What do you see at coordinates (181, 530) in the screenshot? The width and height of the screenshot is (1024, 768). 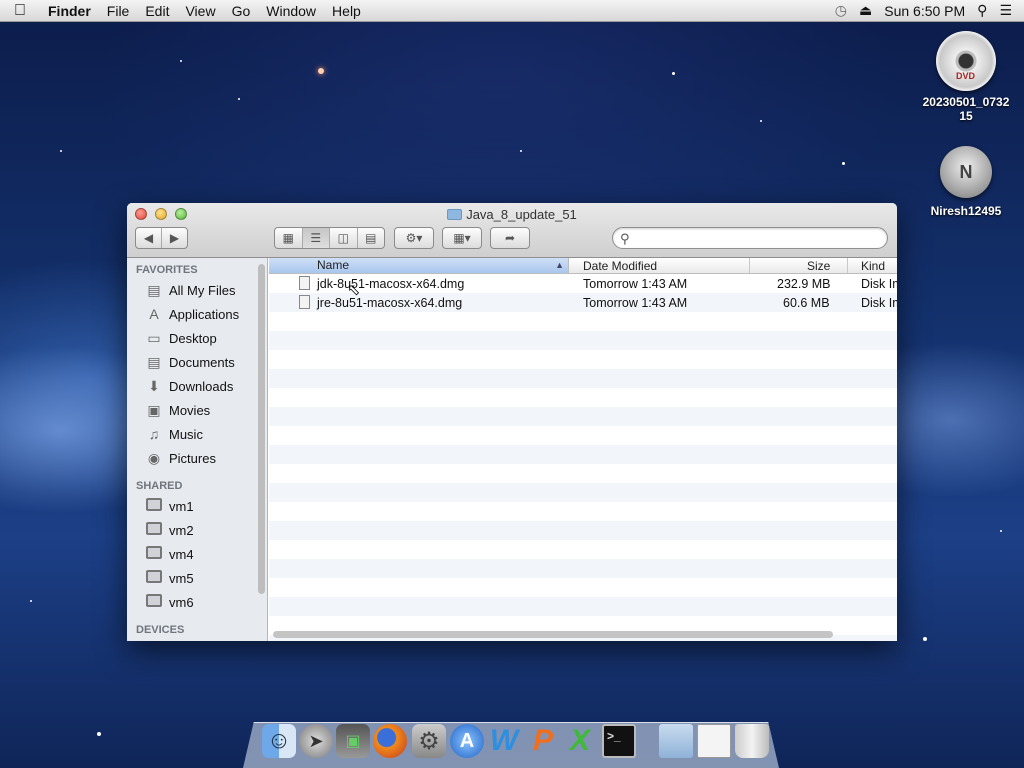 I see `sidebar-item-label: vm2` at bounding box center [181, 530].